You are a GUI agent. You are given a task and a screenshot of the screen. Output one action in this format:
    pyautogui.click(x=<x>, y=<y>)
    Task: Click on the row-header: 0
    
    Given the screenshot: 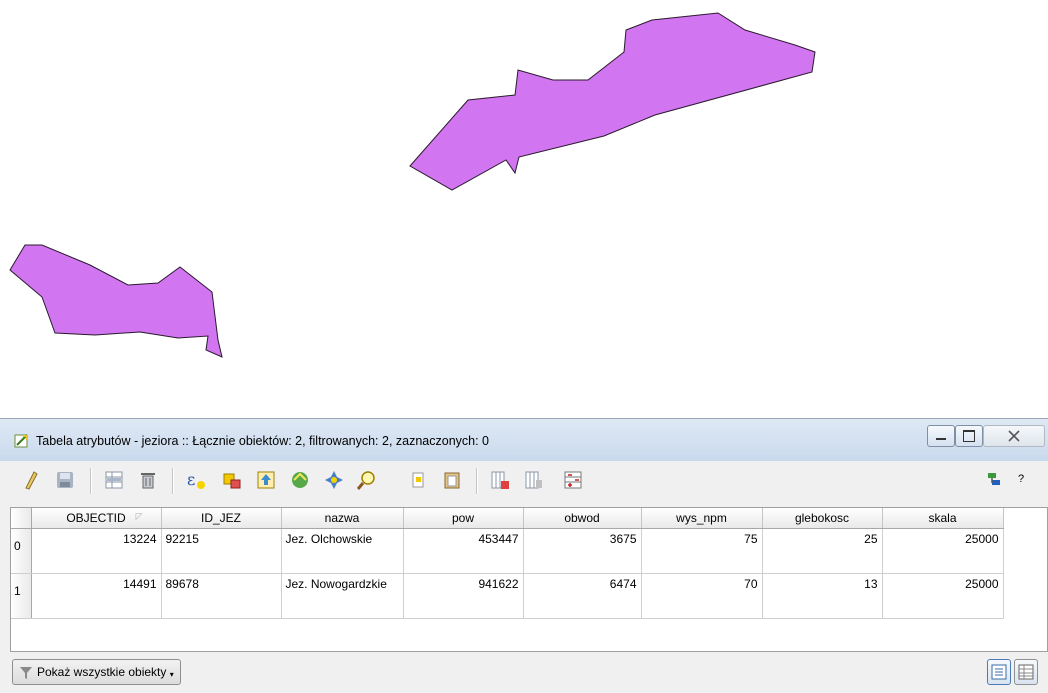 What is the action you would take?
    pyautogui.click(x=21, y=551)
    